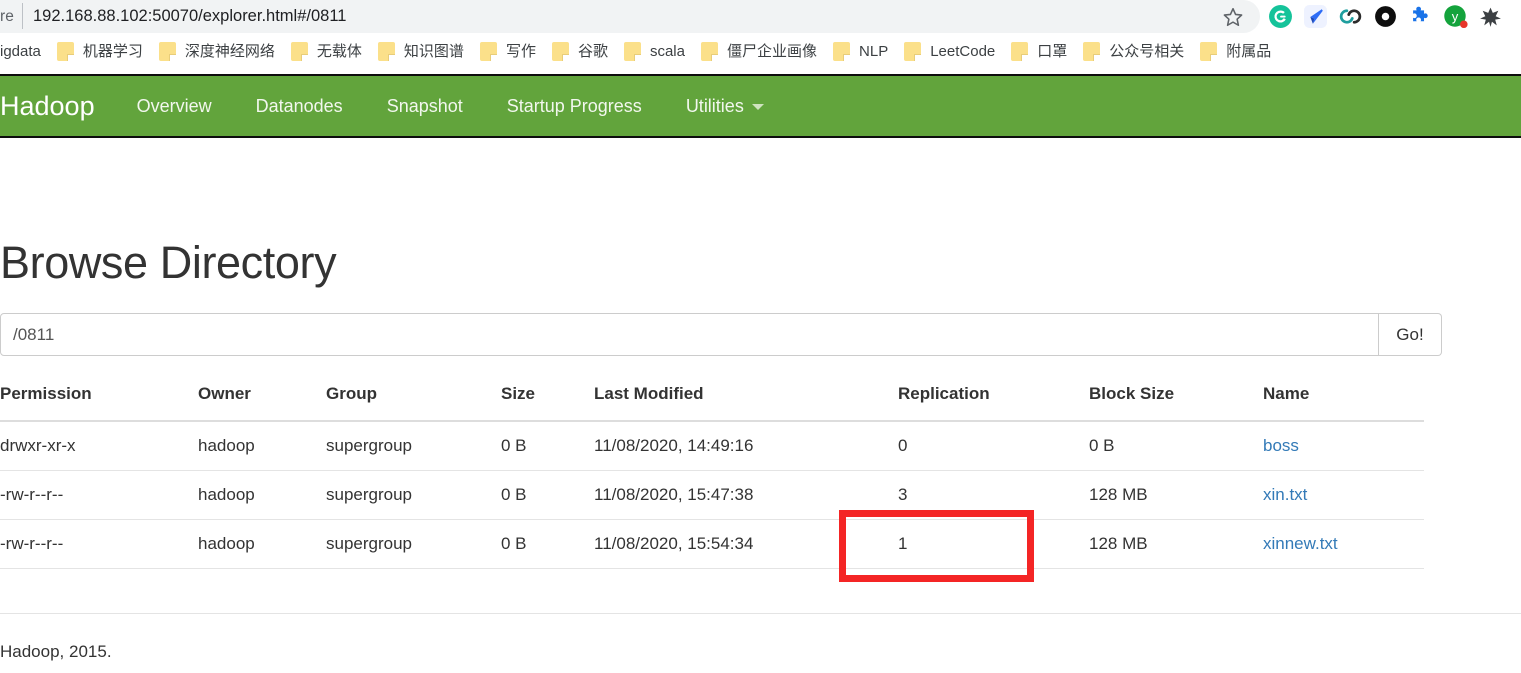 Image resolution: width=1521 pixels, height=673 pixels. I want to click on bookmark-label: 口罩, so click(1052, 51).